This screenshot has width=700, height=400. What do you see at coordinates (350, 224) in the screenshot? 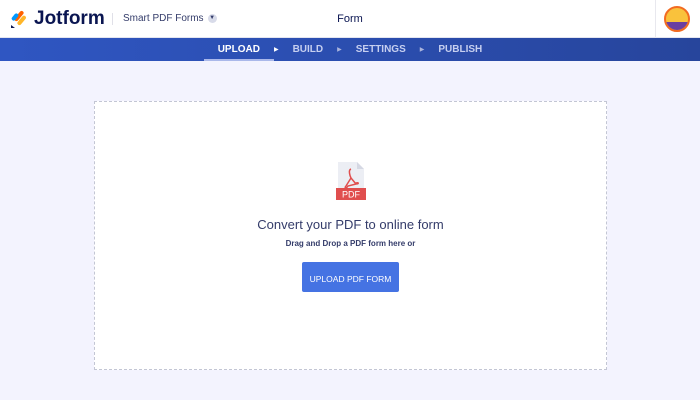
I see `upload-heading: Convert your PDF to online form` at bounding box center [350, 224].